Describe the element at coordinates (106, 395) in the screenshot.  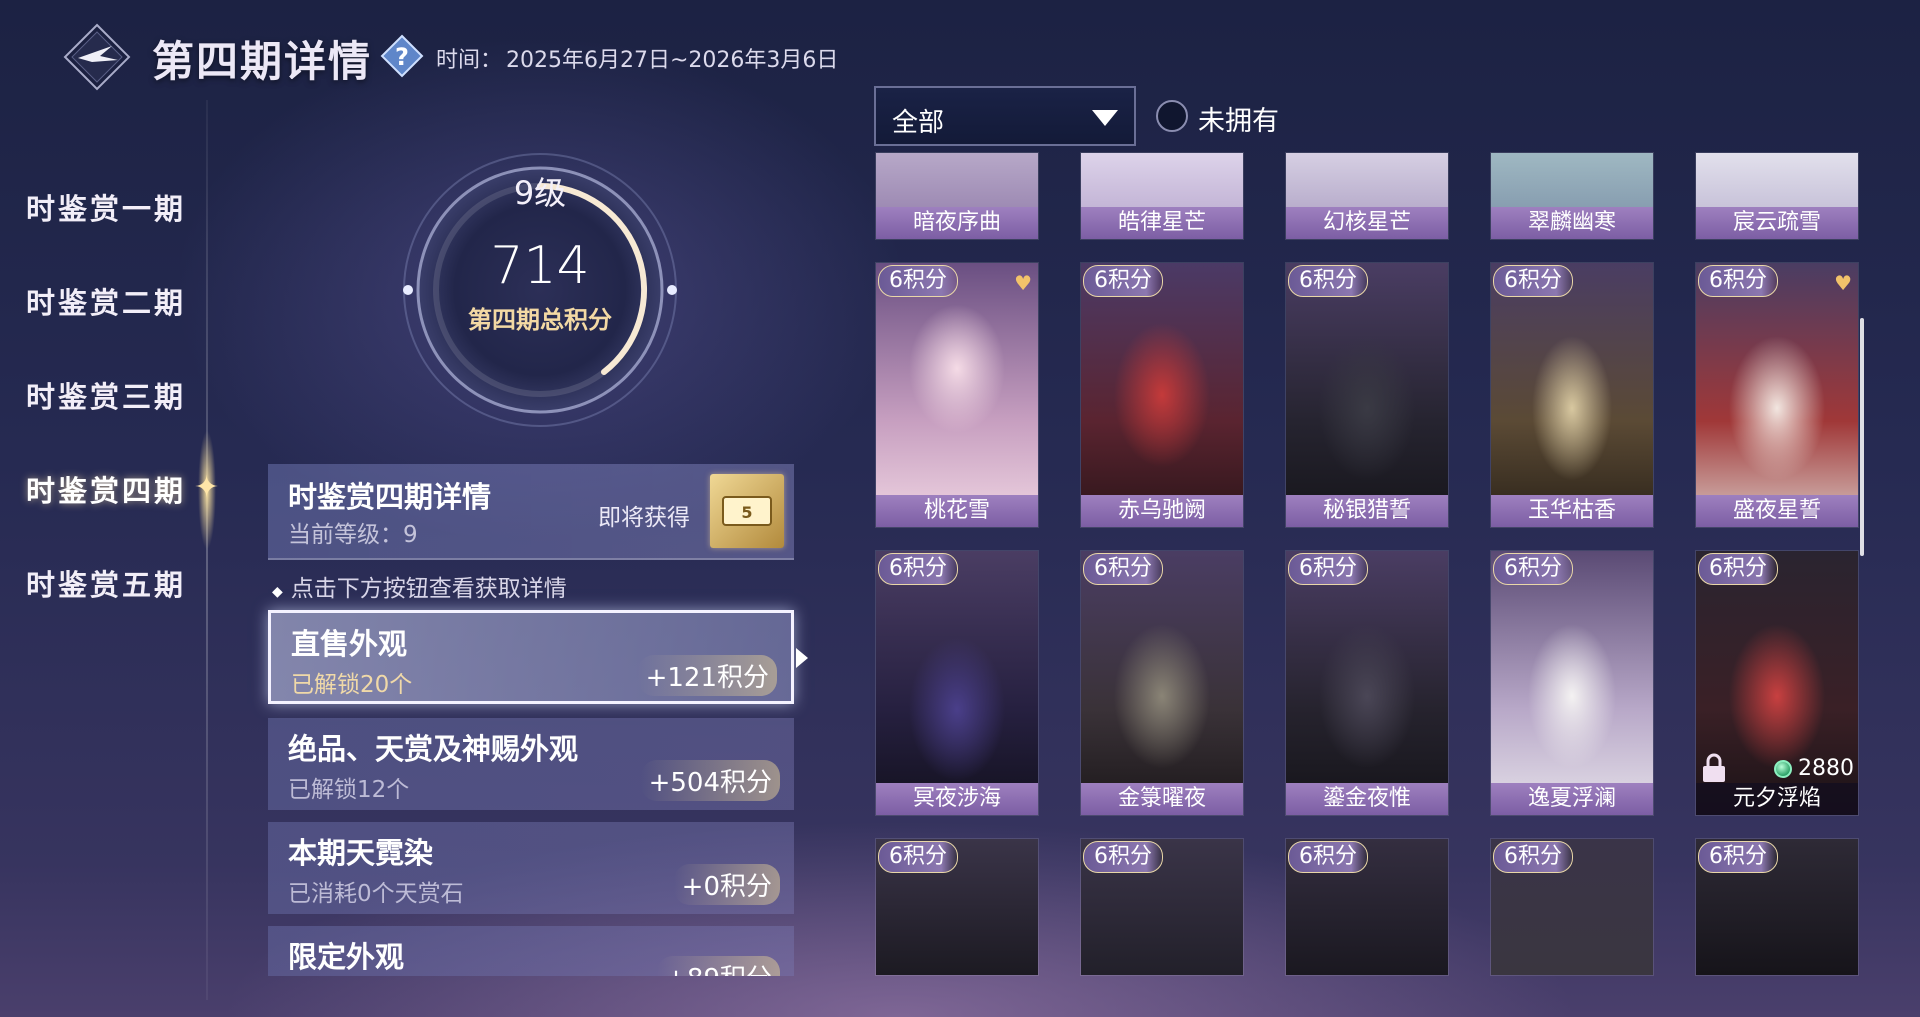
I see `sidebar-item-season-3: 时鉴赏三期` at that location.